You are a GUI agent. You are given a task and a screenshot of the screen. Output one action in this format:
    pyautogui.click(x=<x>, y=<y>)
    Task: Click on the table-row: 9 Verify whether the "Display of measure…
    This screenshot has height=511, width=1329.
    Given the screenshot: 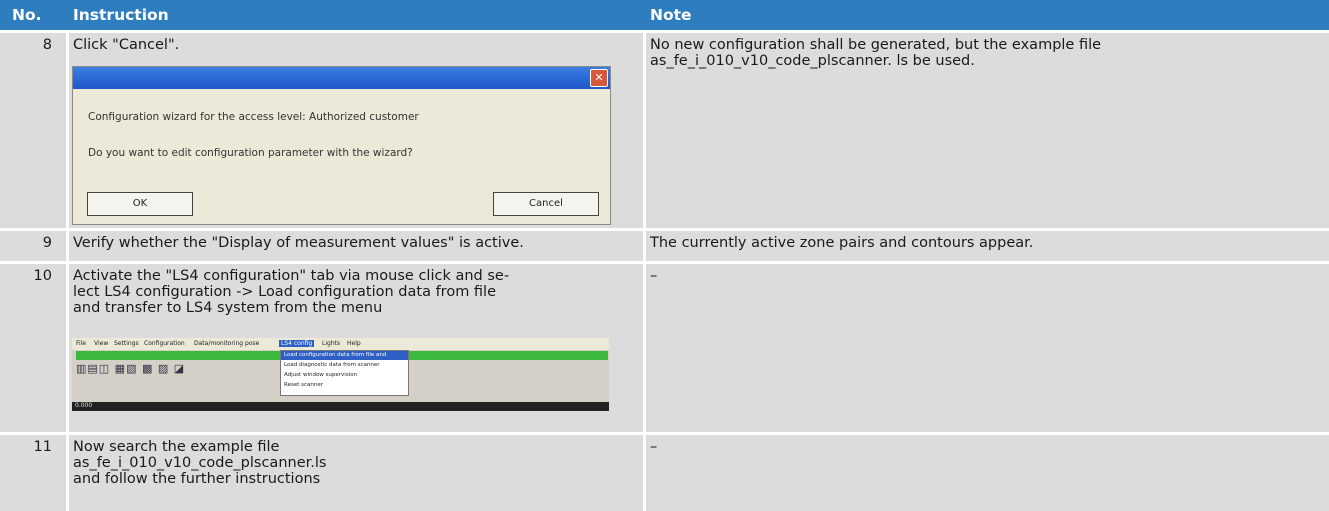 What is the action you would take?
    pyautogui.click(x=664, y=246)
    